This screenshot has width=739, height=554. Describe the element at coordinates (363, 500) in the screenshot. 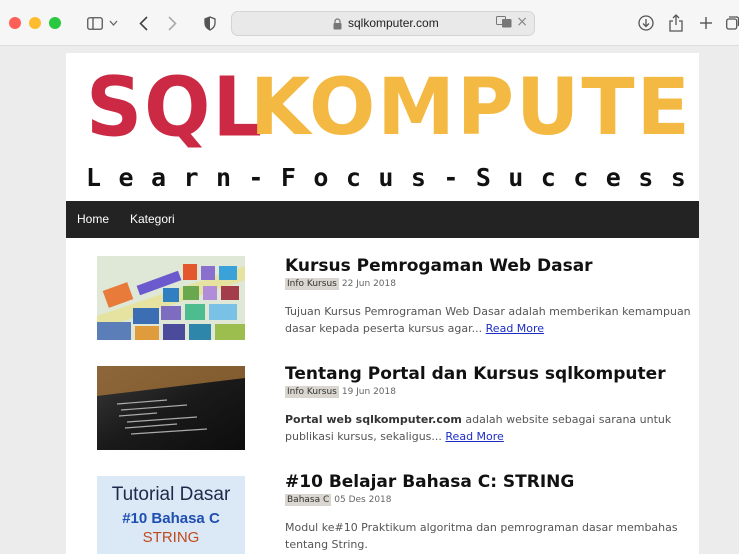

I see `post-date: 05 Des 2018` at that location.